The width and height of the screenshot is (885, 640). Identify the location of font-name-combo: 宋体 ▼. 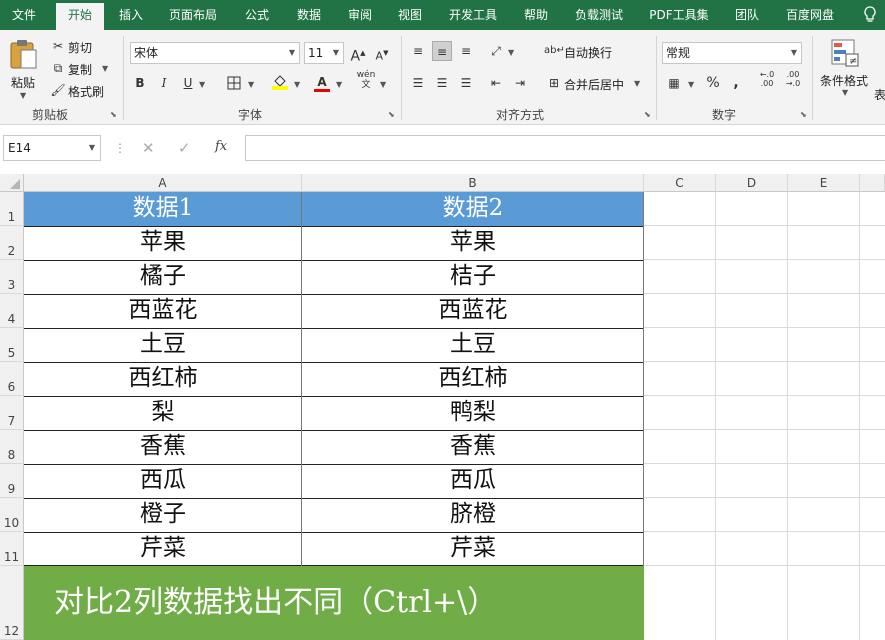
(215, 53).